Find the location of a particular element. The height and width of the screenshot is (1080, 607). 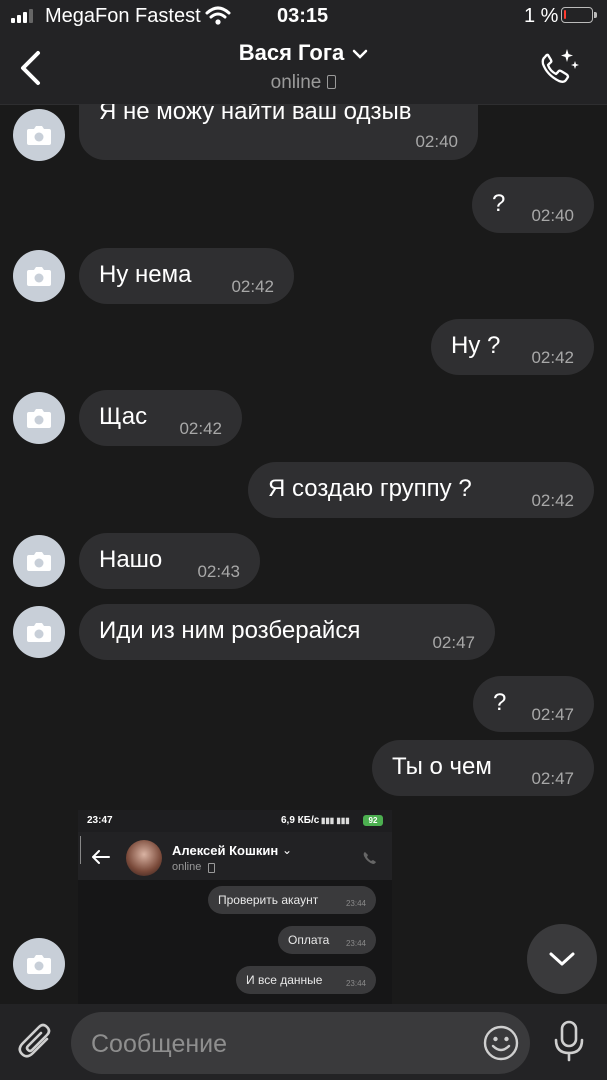

embedded-header: Алексей Кошкин ⌄ online is located at coordinates (235, 856).